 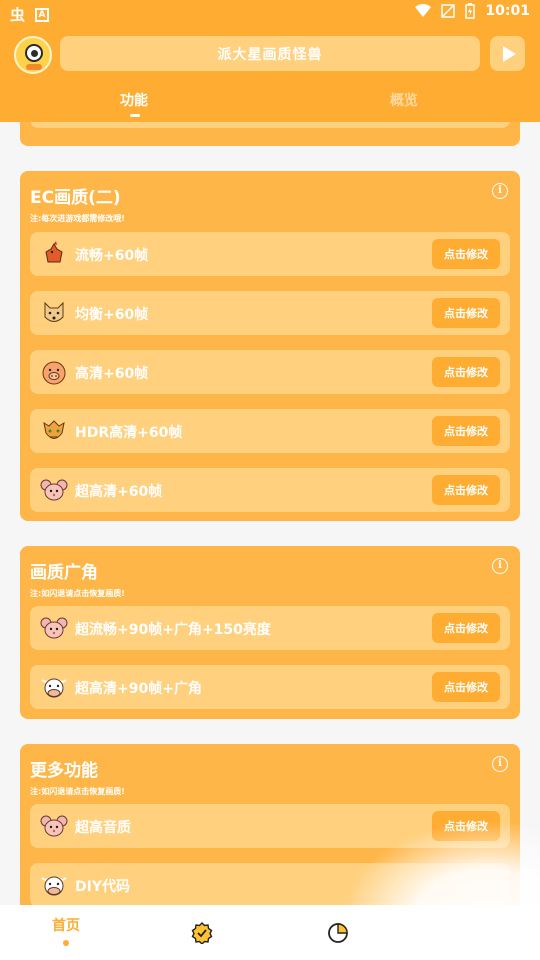 I want to click on section-card-previous, so click(x=270, y=134).